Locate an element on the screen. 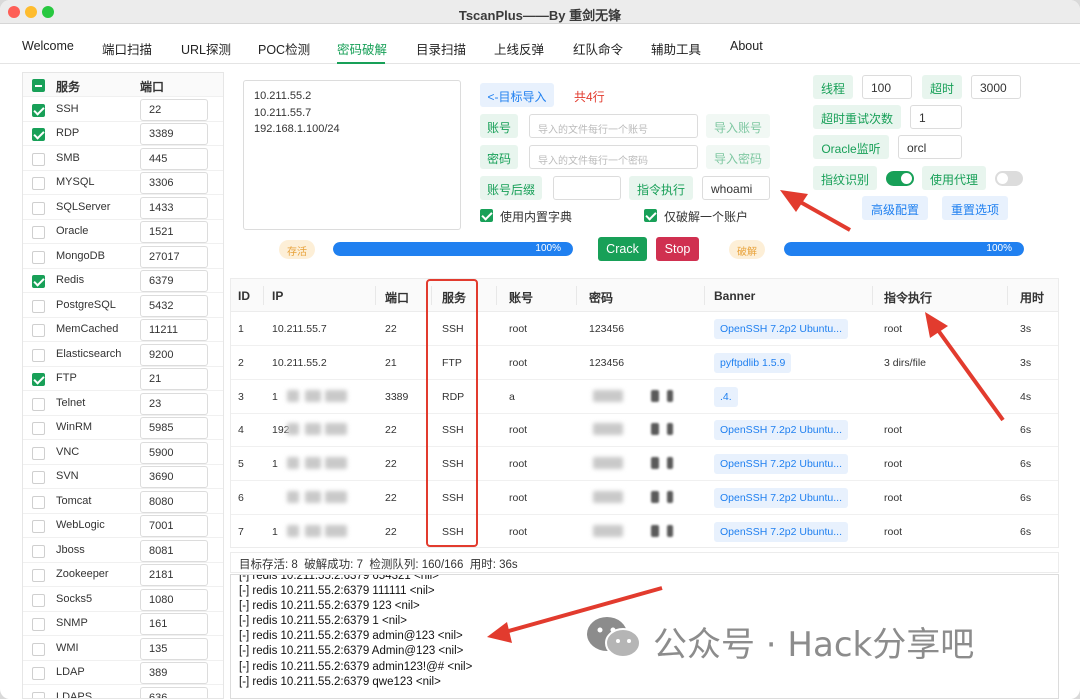  service-port-input: 2181 is located at coordinates (174, 575).